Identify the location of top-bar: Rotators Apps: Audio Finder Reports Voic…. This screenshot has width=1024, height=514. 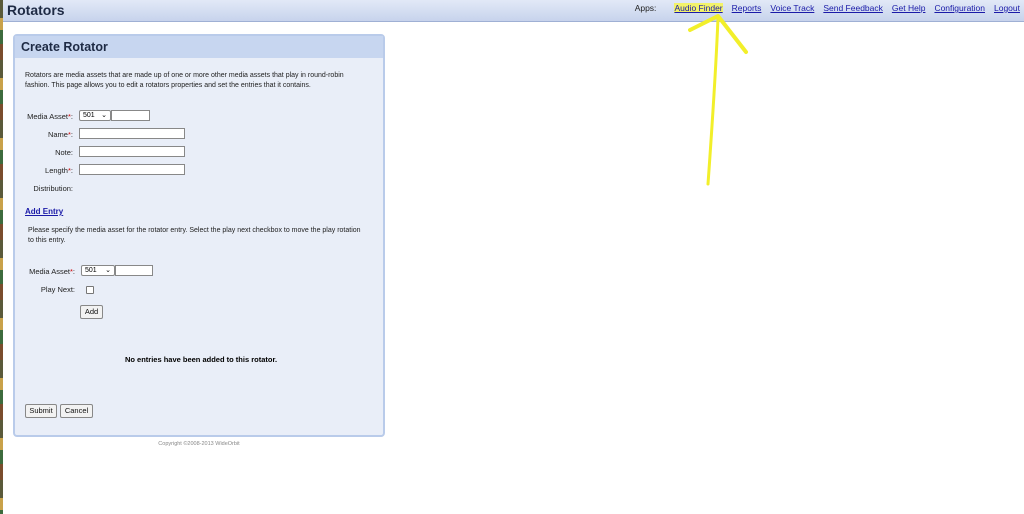
(513, 11).